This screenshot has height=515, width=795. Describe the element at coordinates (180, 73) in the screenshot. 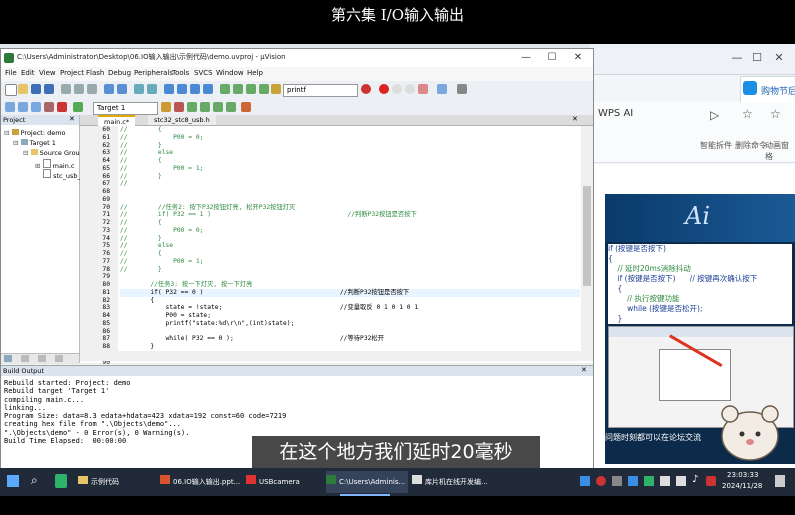

I see `menu-tools: Tools` at that location.